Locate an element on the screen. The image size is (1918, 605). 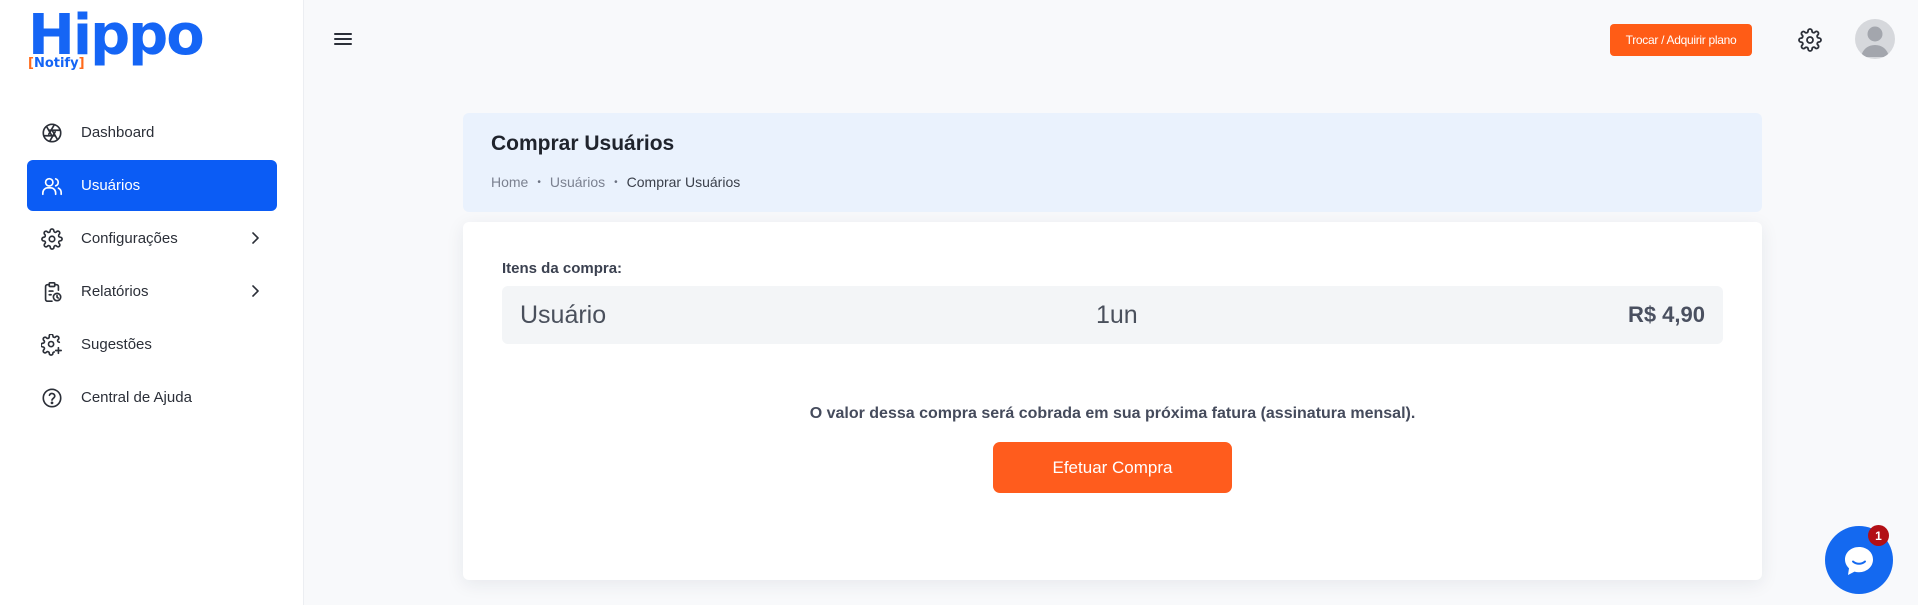
breadcrumb-usuarios: Usuários is located at coordinates (577, 182).